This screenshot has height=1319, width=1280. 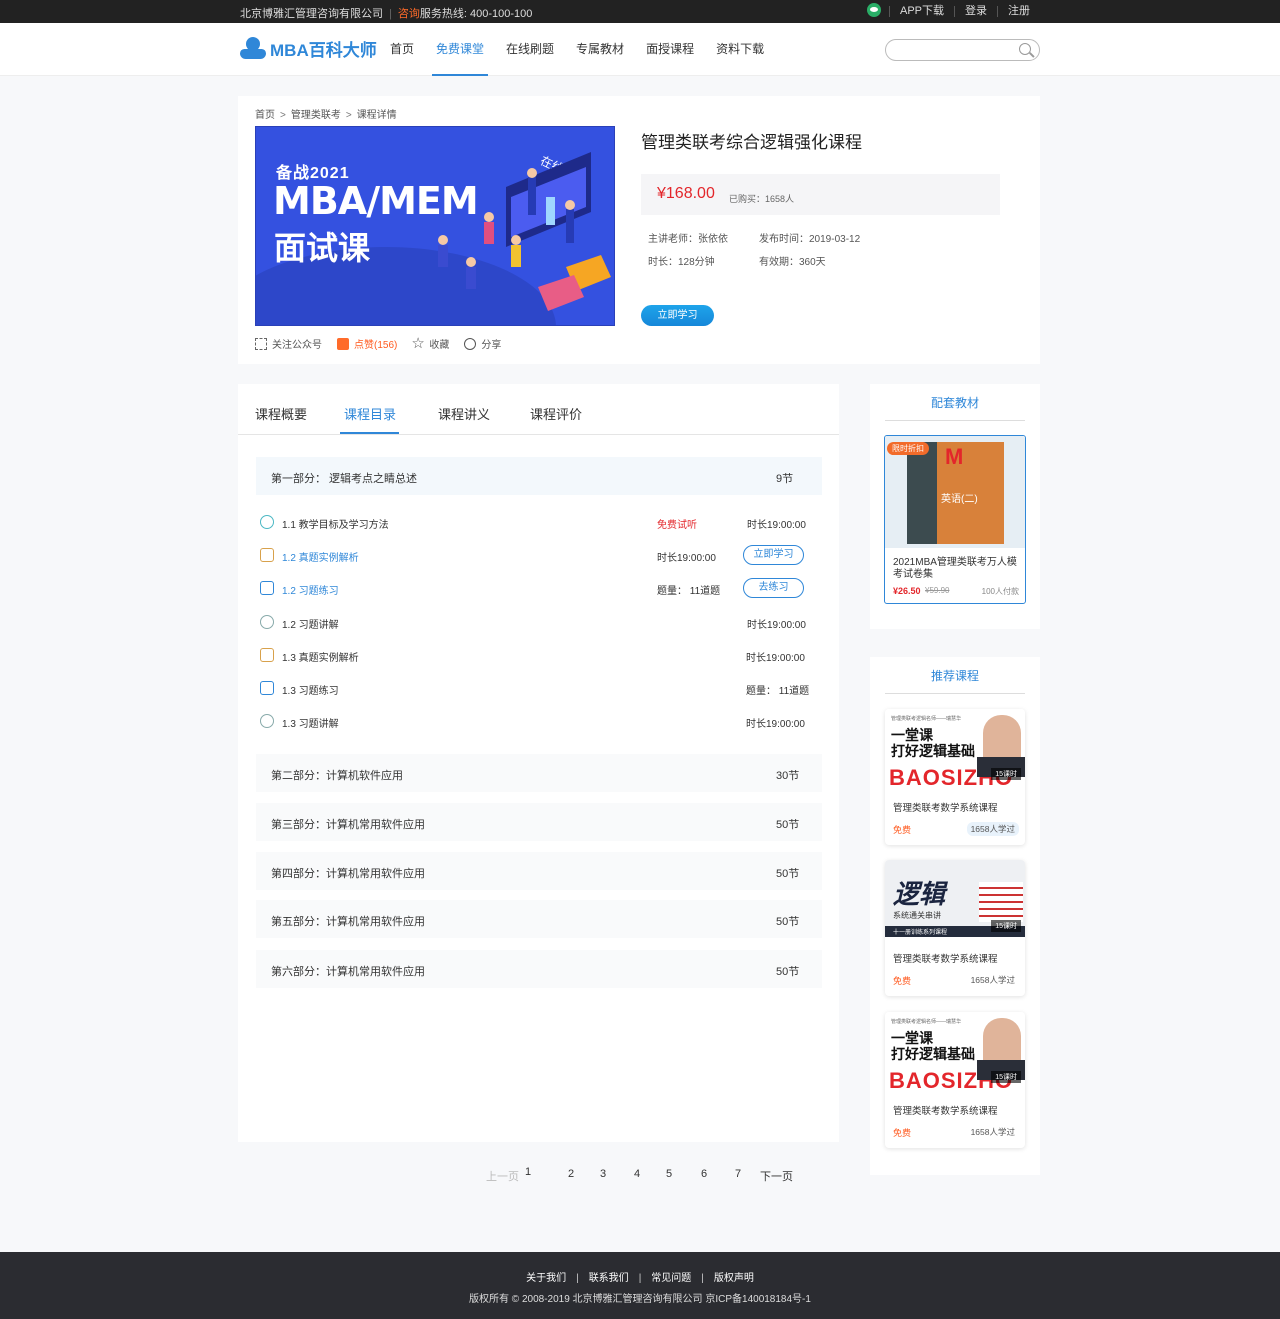 What do you see at coordinates (926, 719) in the screenshot?
I see `thumb-caption: 管理类联考逻辑名师——瑞慧华` at bounding box center [926, 719].